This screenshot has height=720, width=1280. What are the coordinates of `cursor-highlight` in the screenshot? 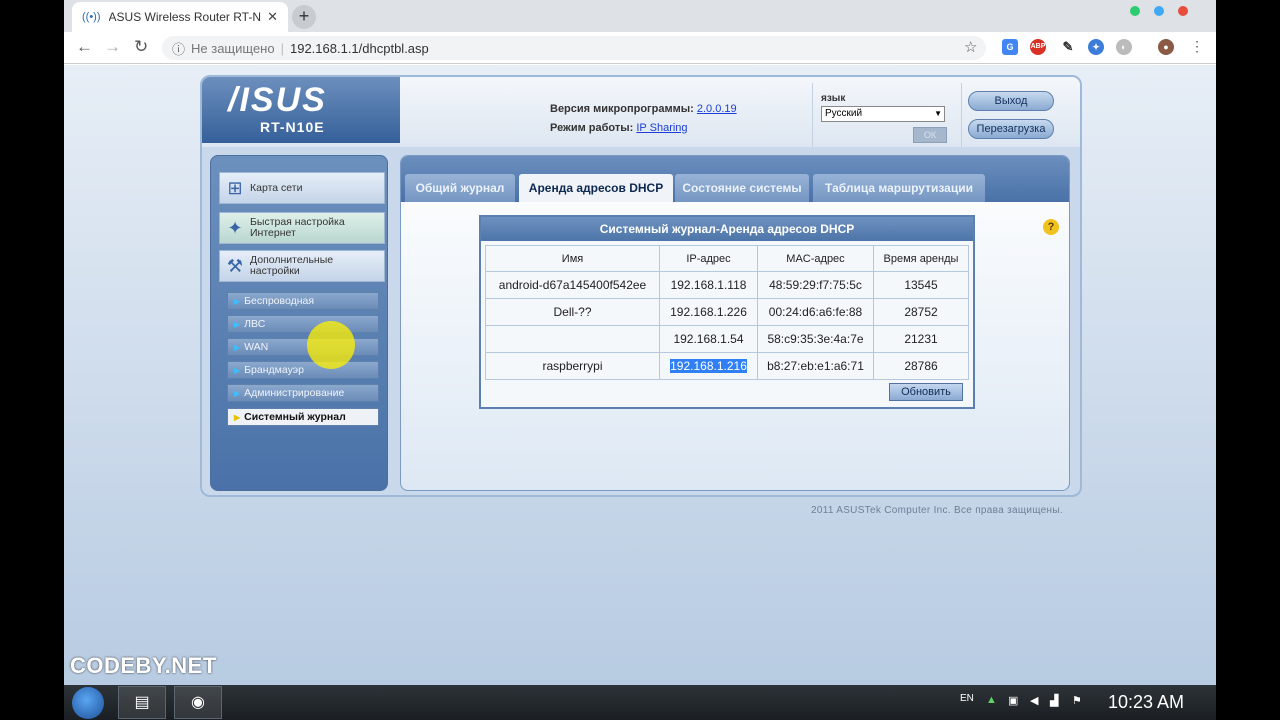 It's located at (331, 345).